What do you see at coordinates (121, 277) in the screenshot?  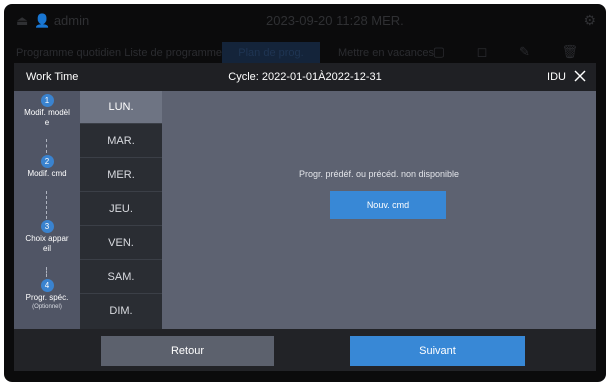 I see `day-item-saturday: SAM.` at bounding box center [121, 277].